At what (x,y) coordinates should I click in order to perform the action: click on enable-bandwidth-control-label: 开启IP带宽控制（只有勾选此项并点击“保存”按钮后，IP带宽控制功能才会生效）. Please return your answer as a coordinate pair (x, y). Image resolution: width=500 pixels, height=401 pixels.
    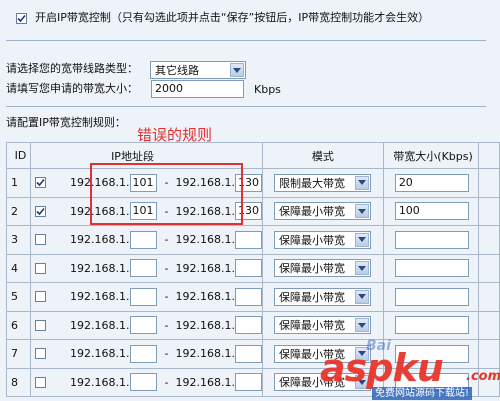
    Looking at the image, I should click on (232, 17).